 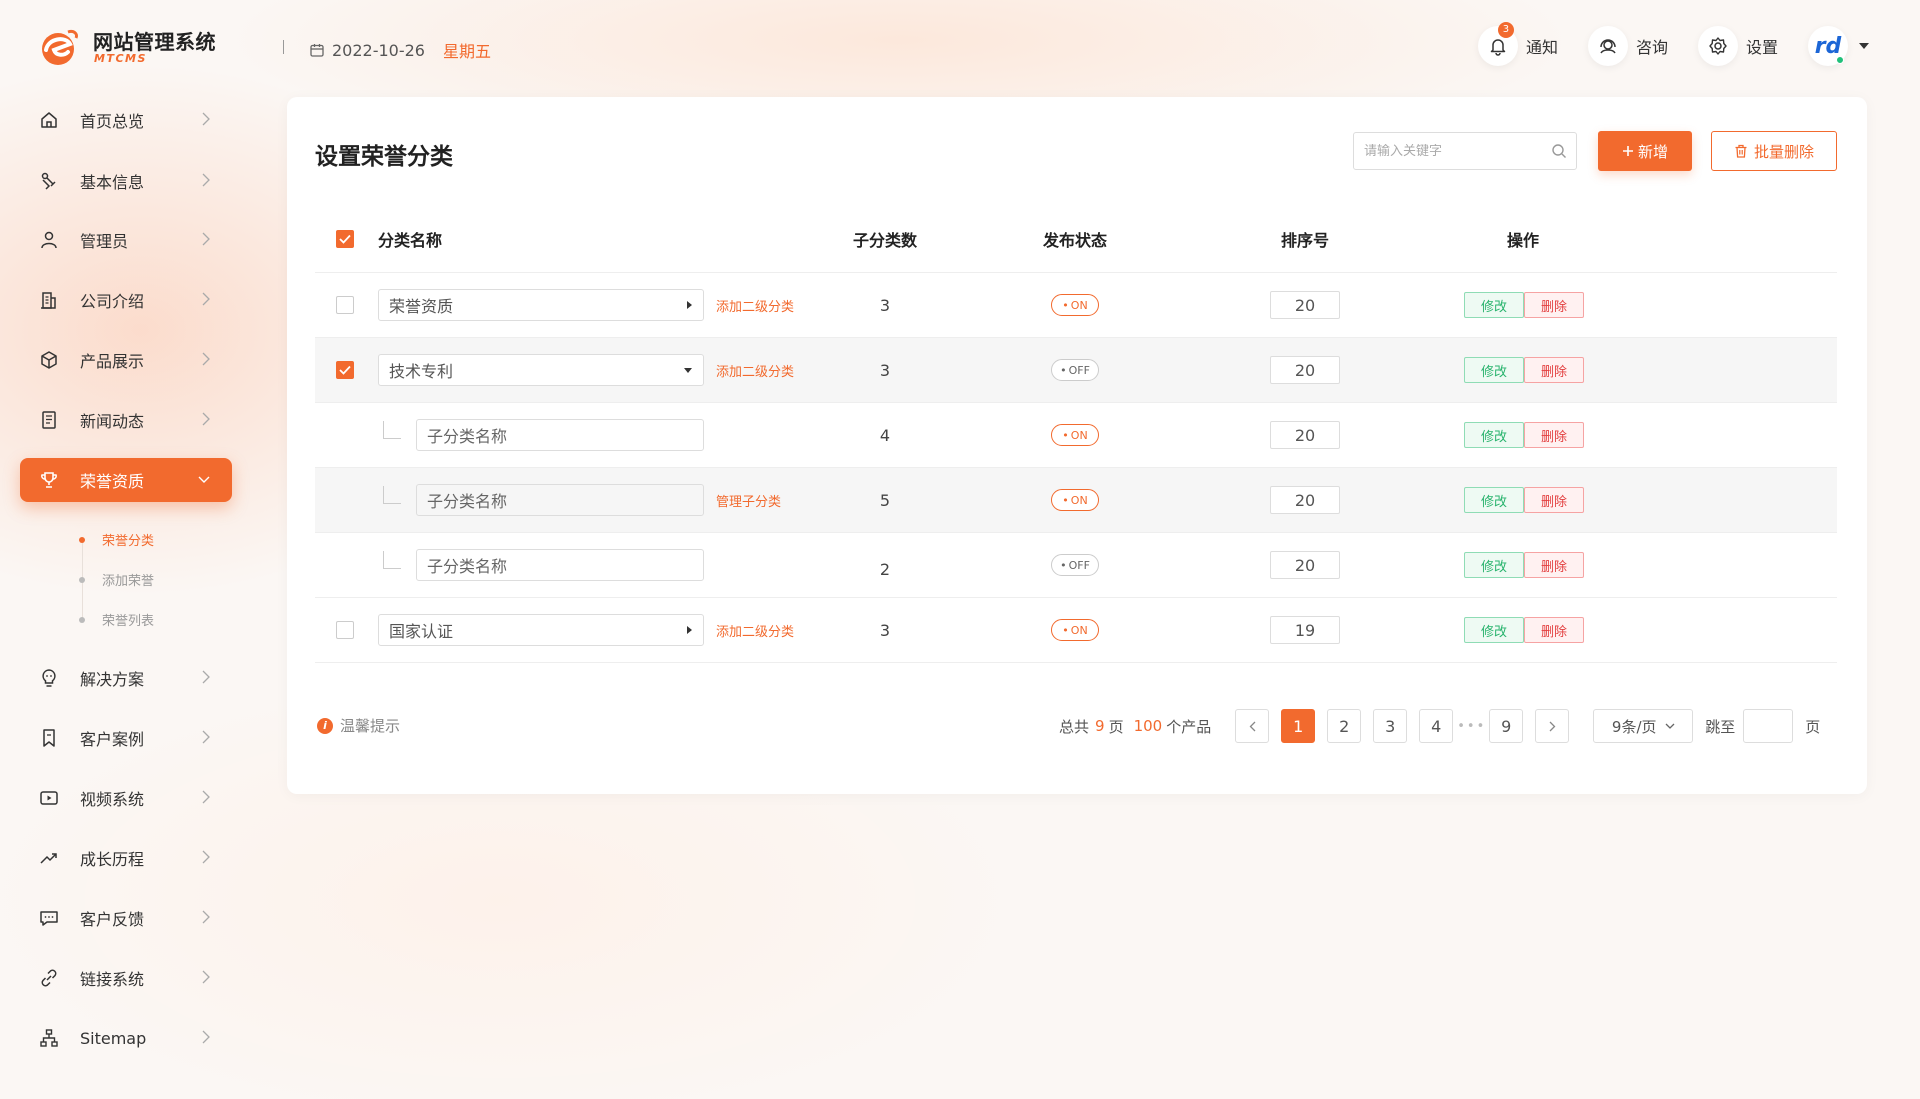 I want to click on sort-cell: 20, so click(x=1305, y=370).